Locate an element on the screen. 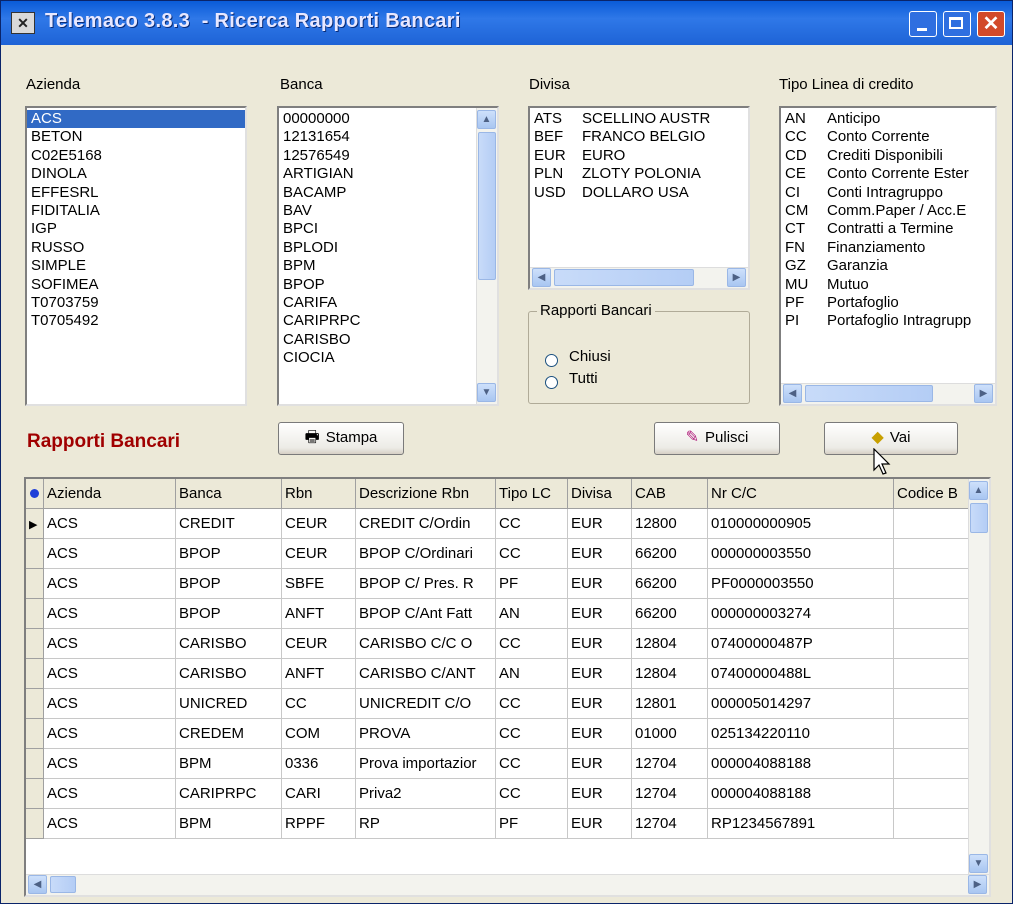 The width and height of the screenshot is (1013, 904). divisa-item: EUR EURO is located at coordinates (639, 156).